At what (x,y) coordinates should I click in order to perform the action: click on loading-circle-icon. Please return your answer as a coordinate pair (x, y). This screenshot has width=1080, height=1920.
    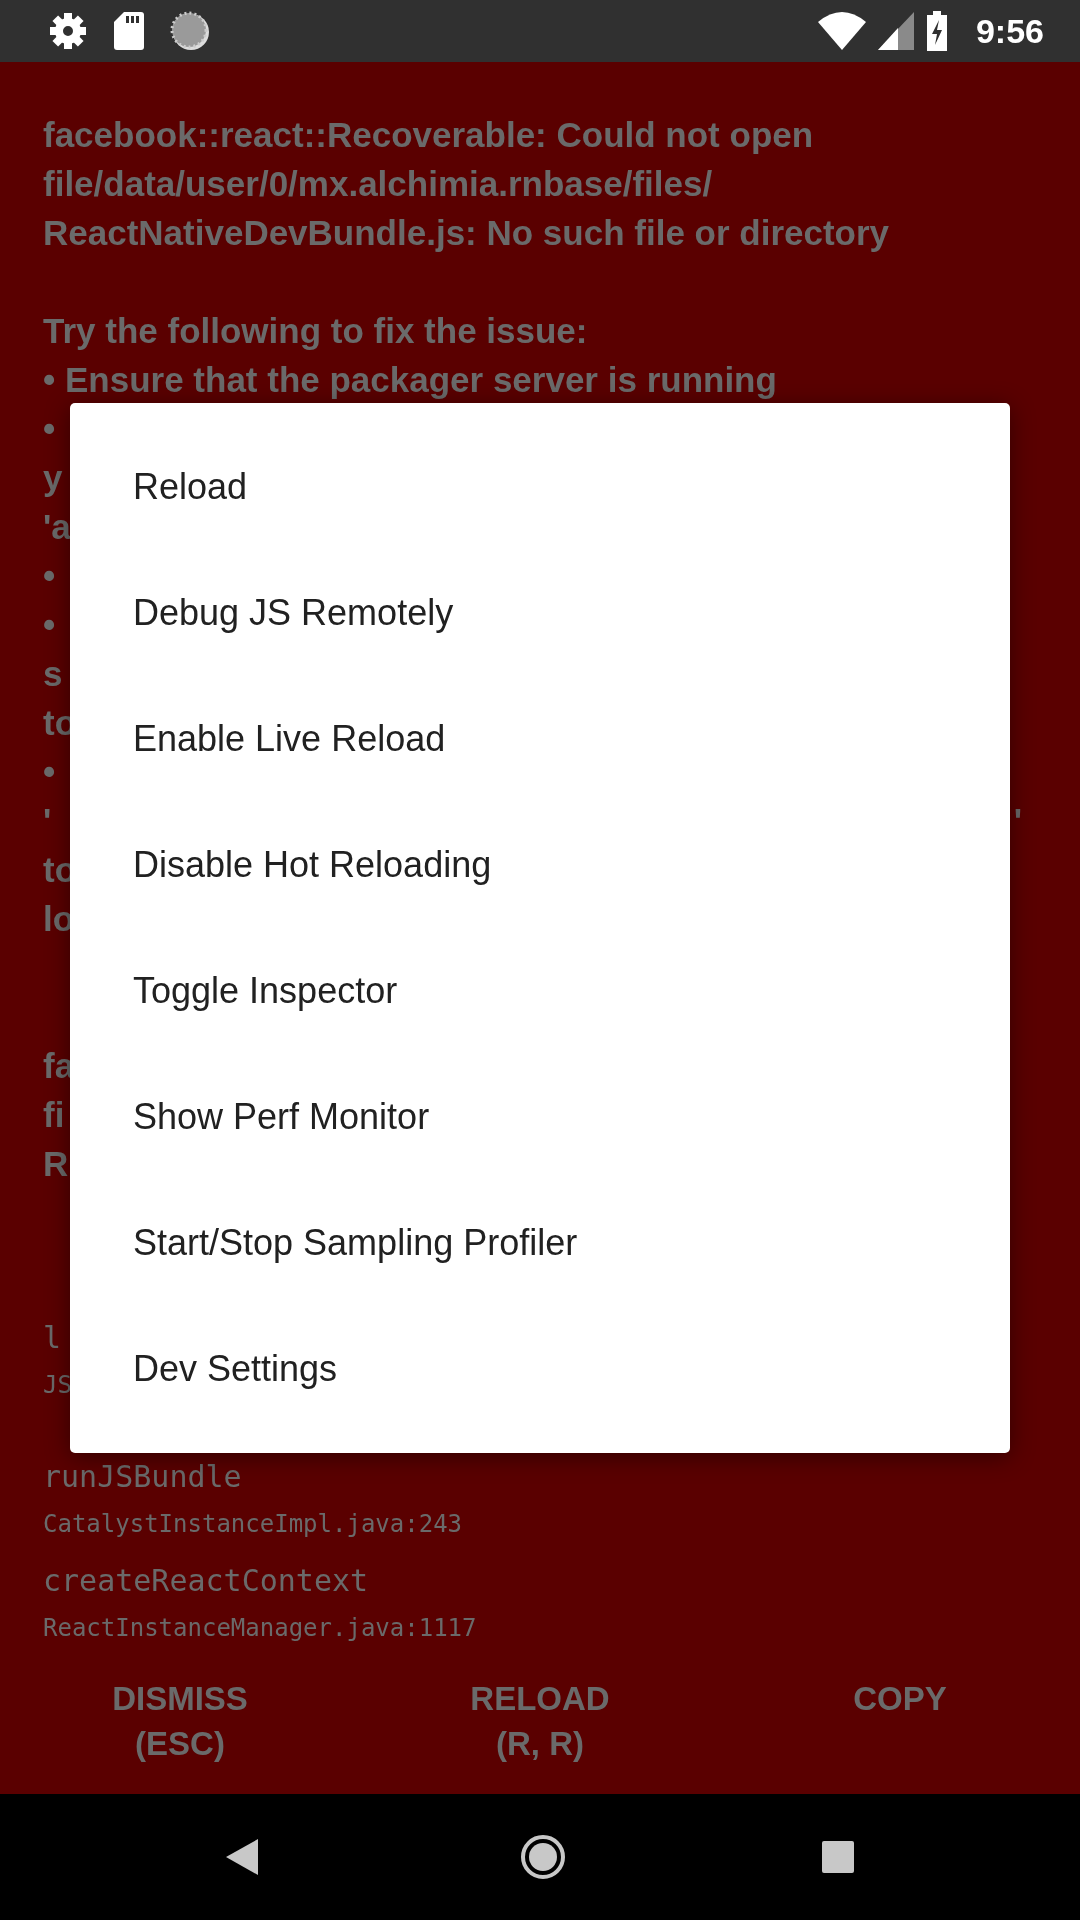
    Looking at the image, I should click on (190, 31).